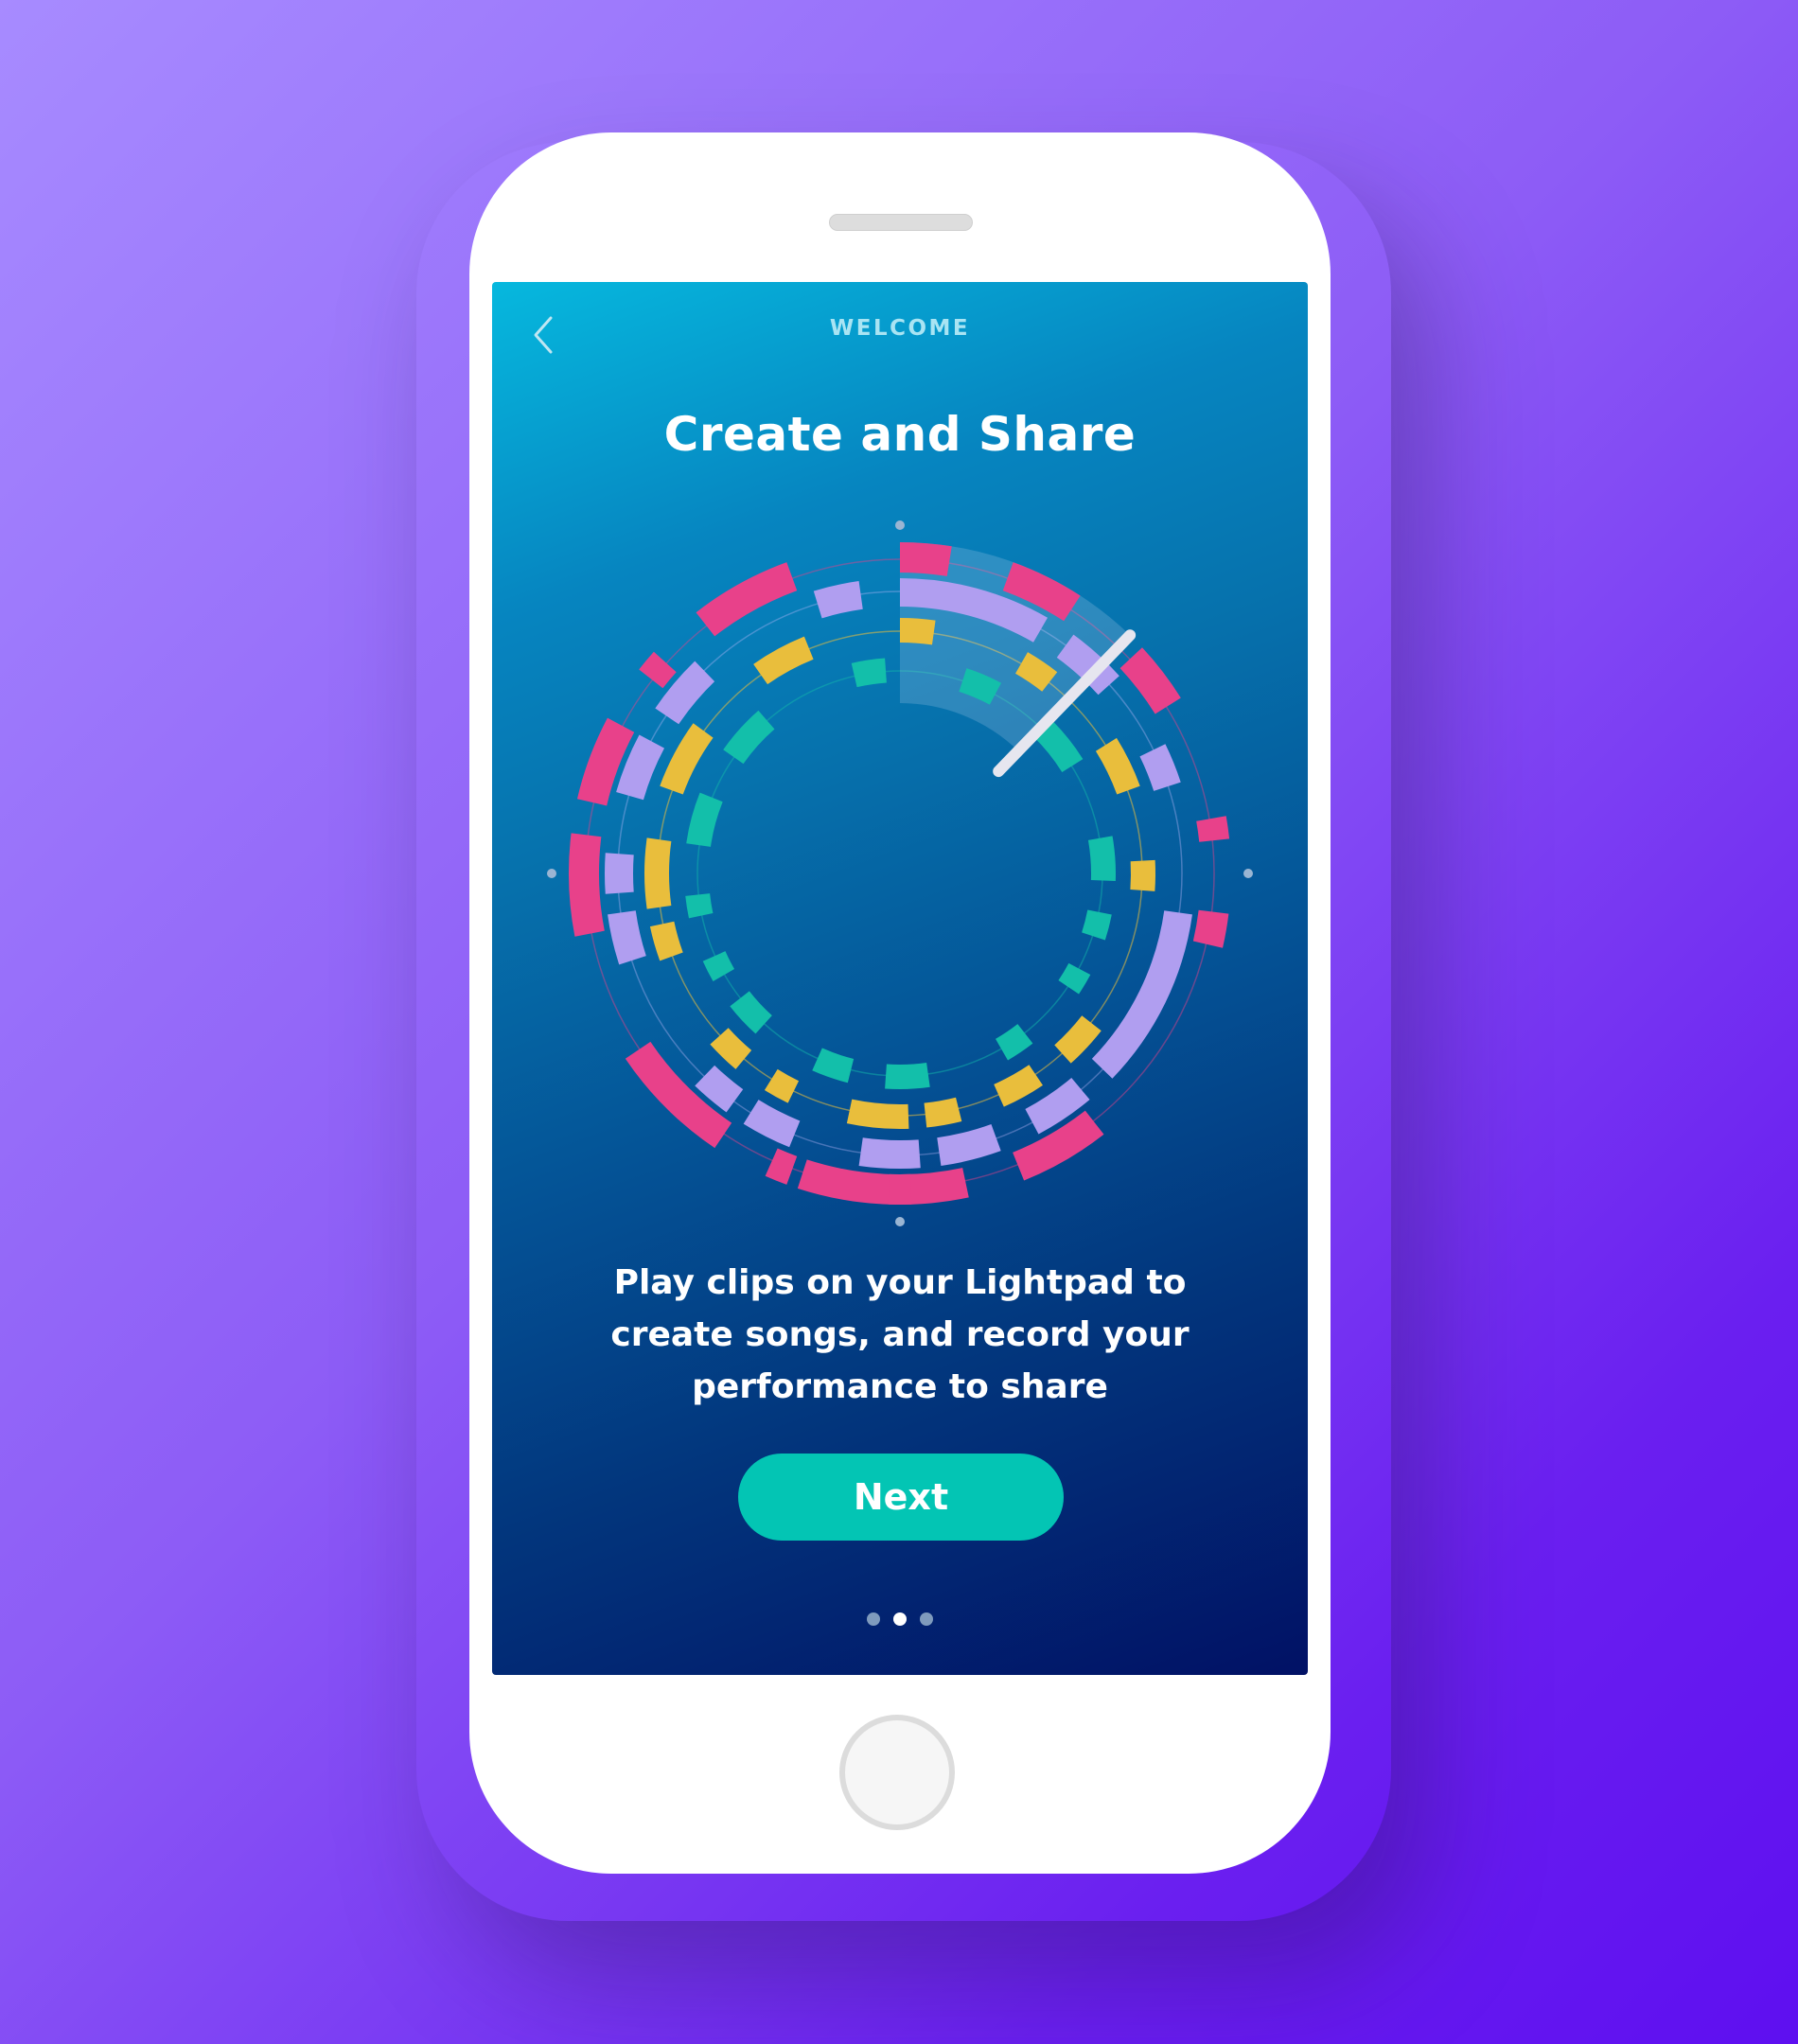 The height and width of the screenshot is (2044, 1798). I want to click on nav-title: WELCOME, so click(900, 328).